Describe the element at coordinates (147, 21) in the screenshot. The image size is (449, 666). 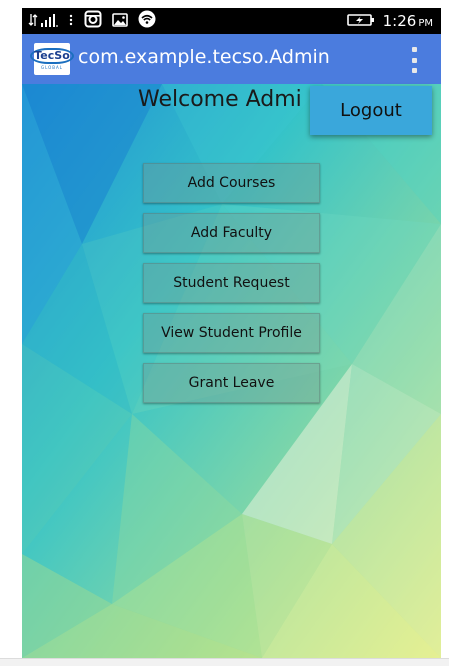
I see `wifi-icon` at that location.